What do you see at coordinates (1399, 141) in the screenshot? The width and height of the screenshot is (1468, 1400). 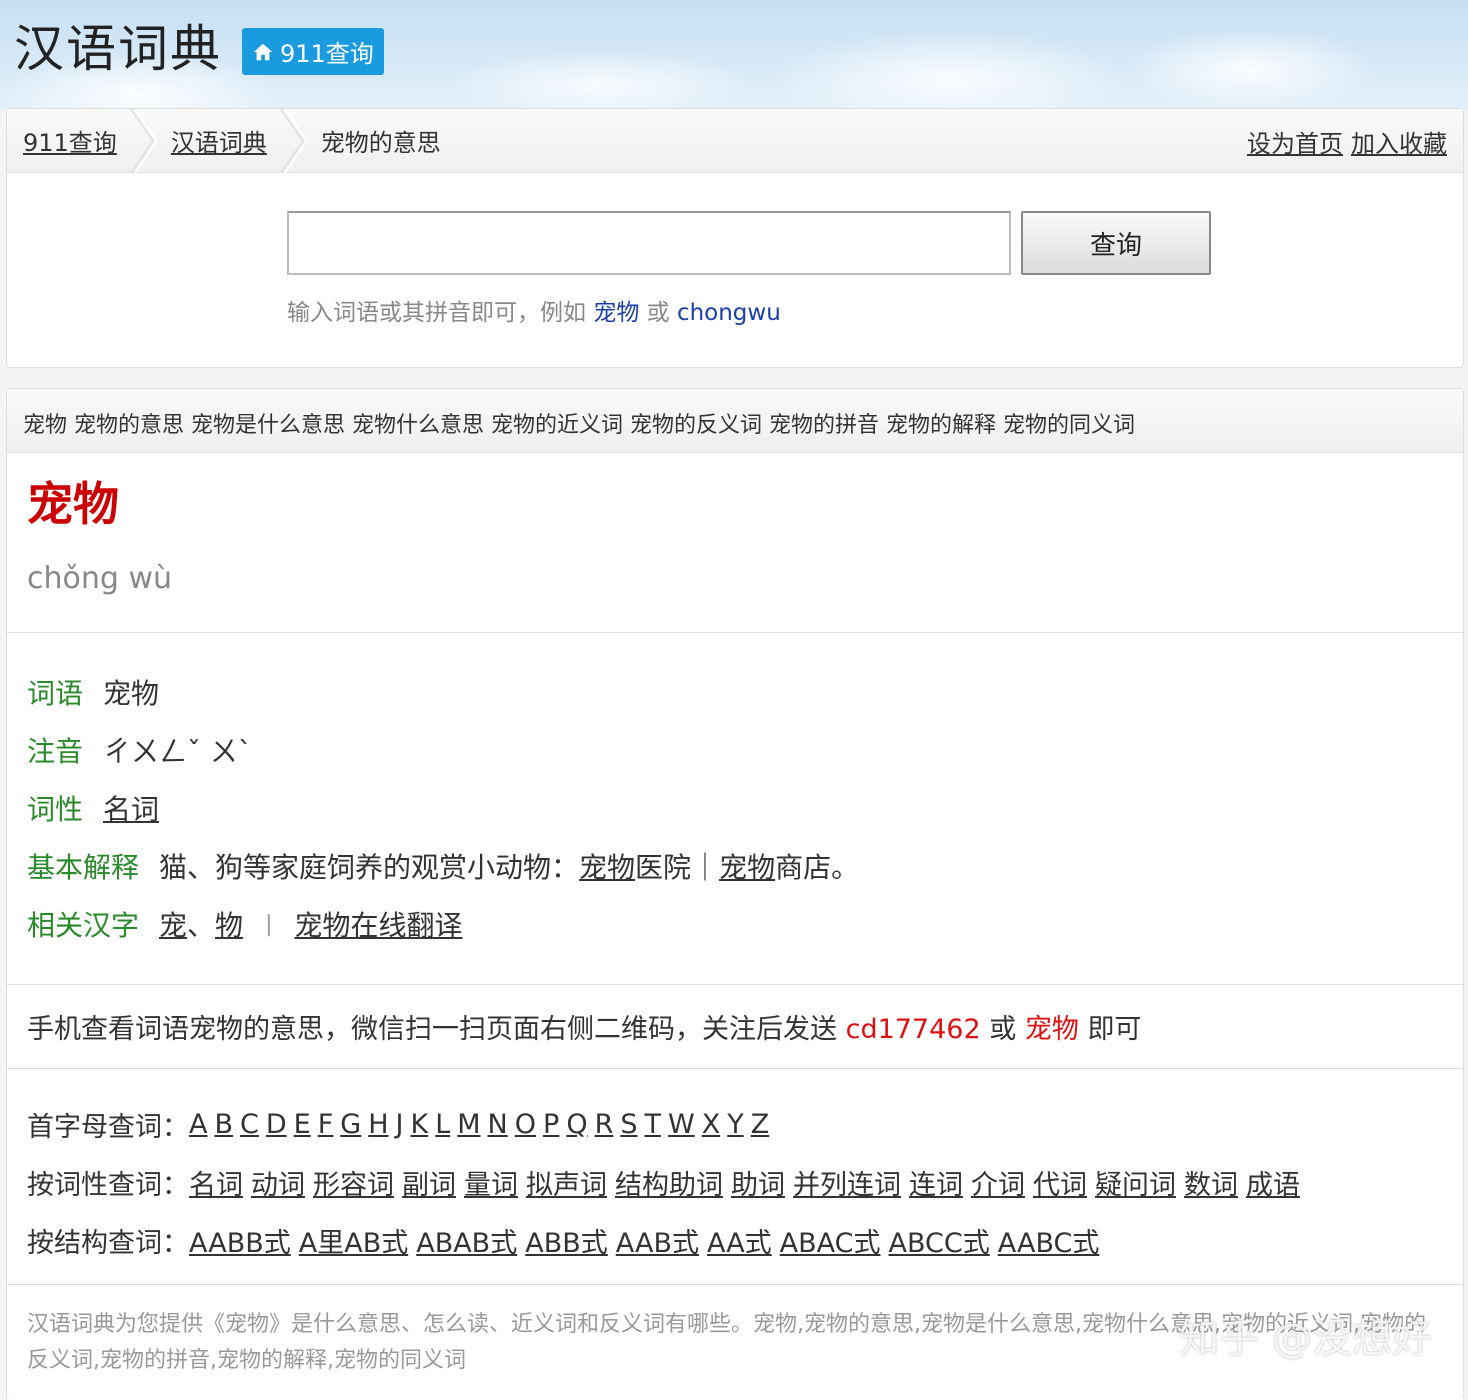 I see `add-favorite-link: 加入收藏` at bounding box center [1399, 141].